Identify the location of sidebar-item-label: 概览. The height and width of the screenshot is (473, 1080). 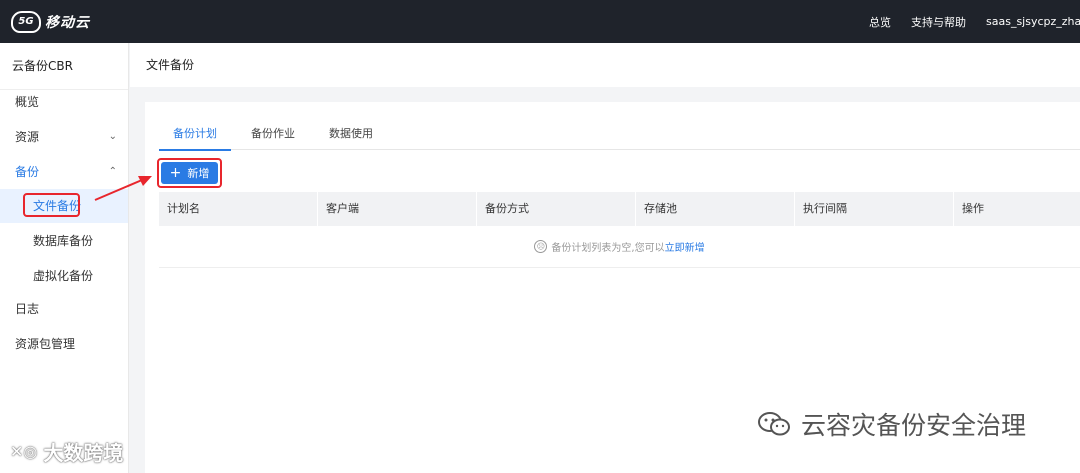
(27, 102).